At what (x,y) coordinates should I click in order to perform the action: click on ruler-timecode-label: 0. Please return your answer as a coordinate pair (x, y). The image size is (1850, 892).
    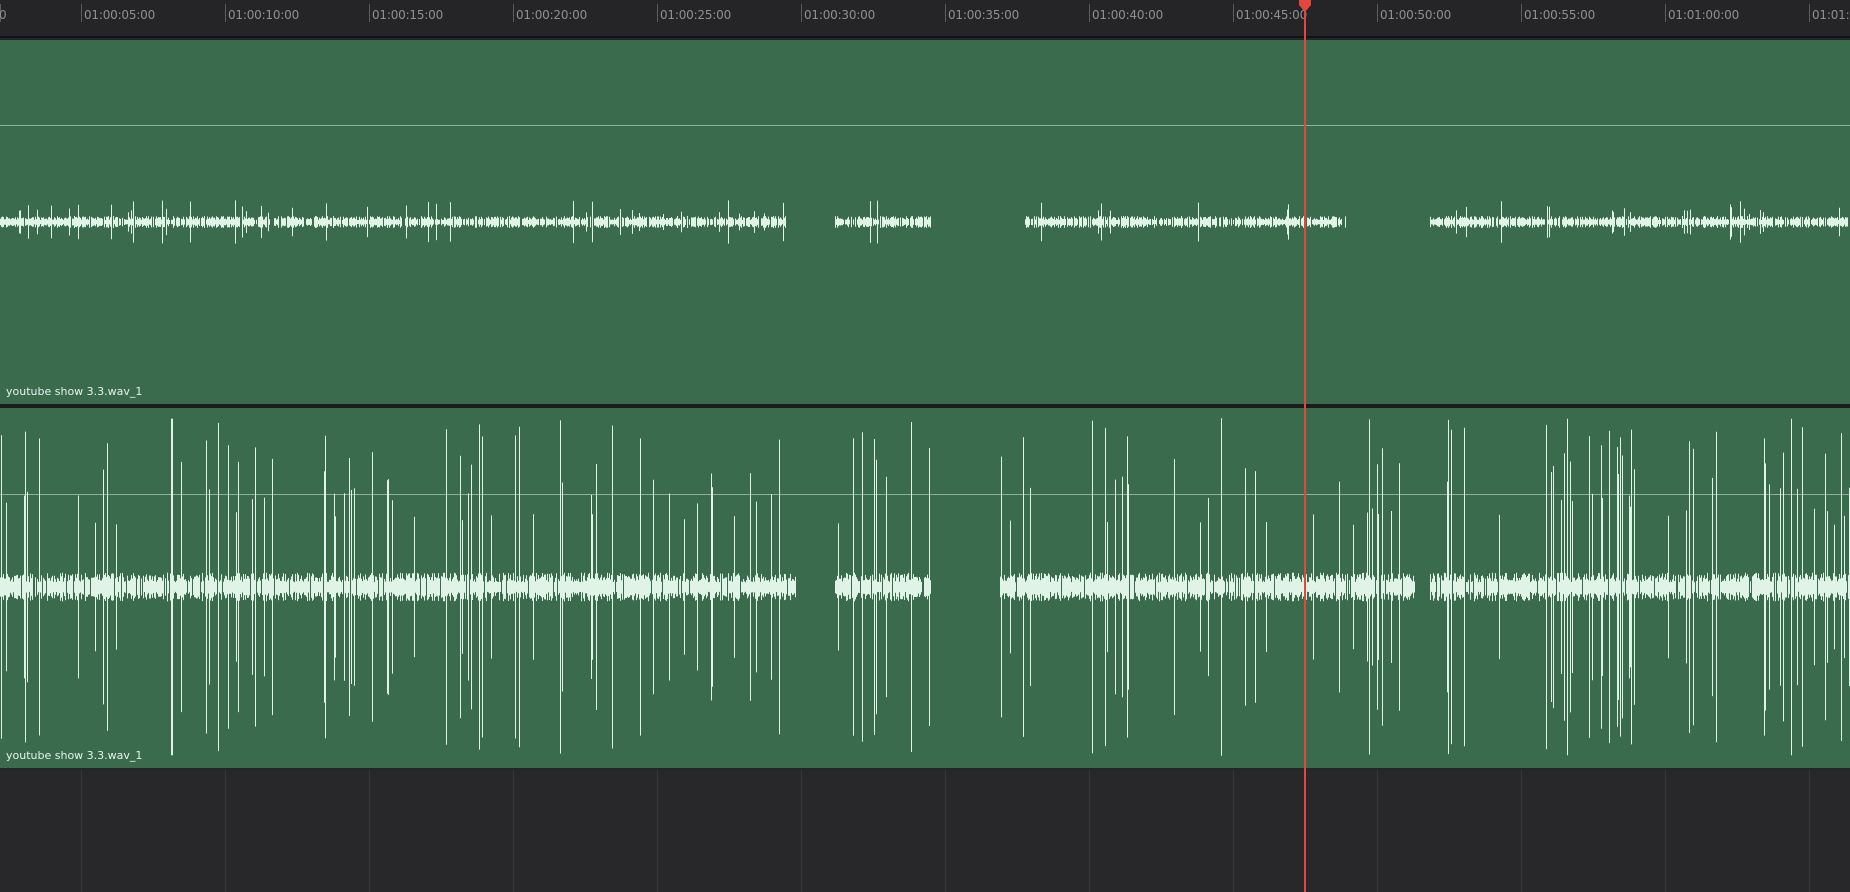
    Looking at the image, I should click on (3, 15).